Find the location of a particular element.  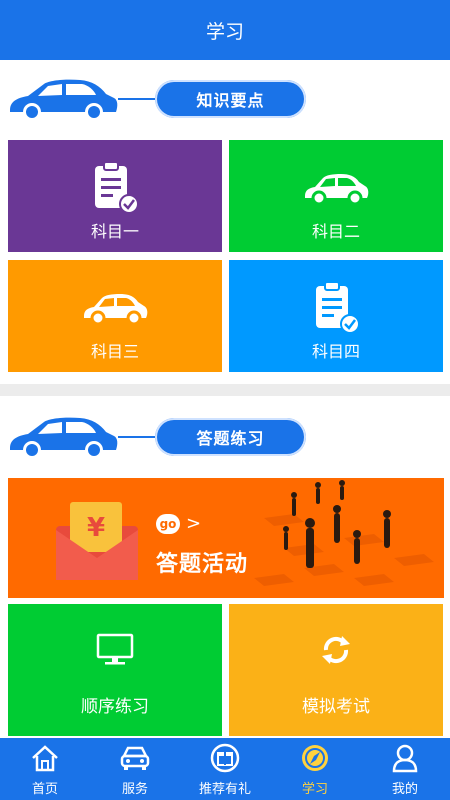

go-arrow: > is located at coordinates (194, 523).